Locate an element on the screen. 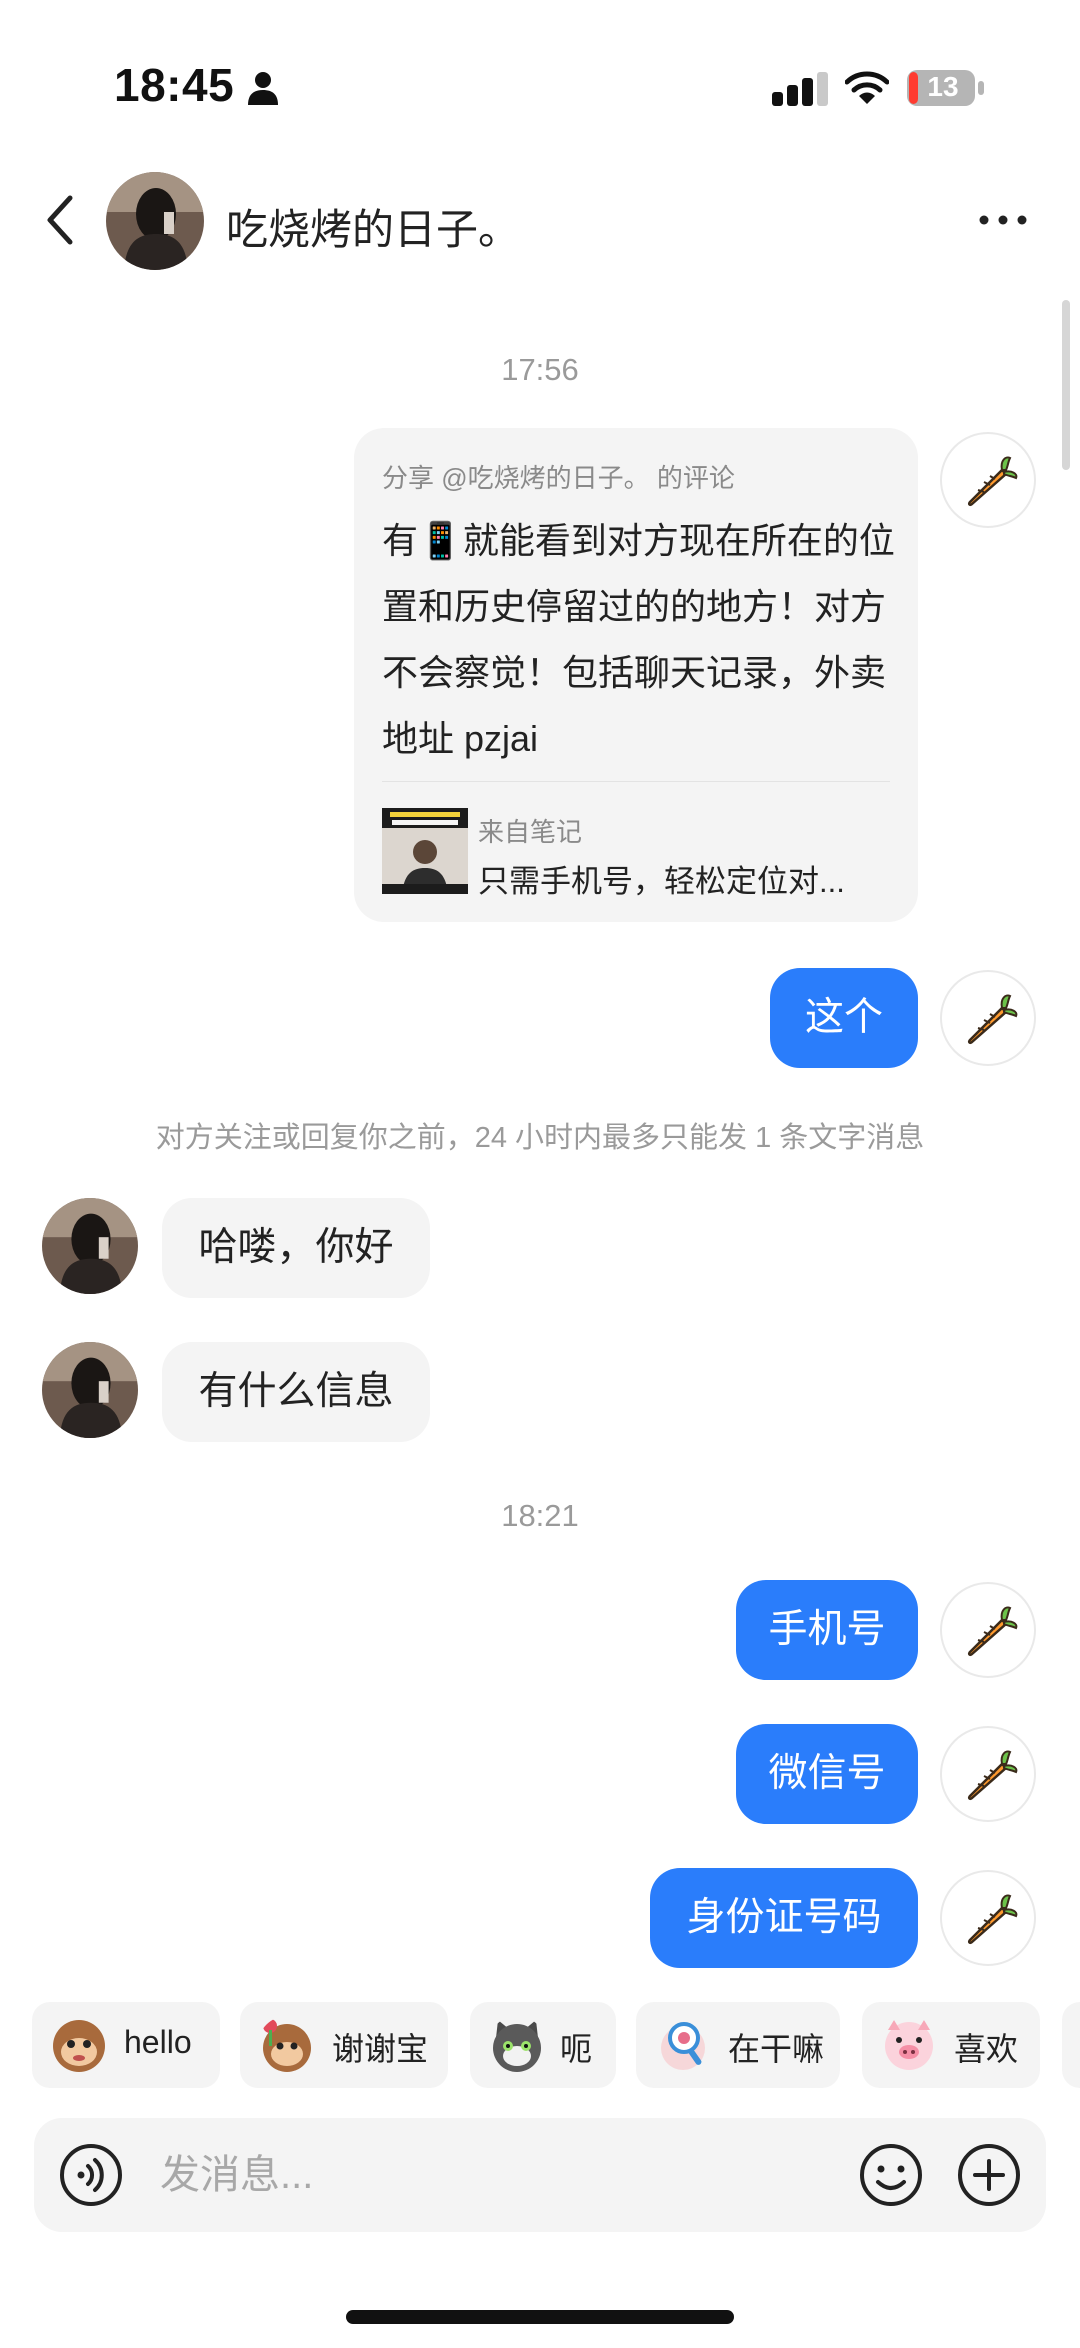 The width and height of the screenshot is (1080, 2348). timestamp: 18:21 is located at coordinates (540, 1515).